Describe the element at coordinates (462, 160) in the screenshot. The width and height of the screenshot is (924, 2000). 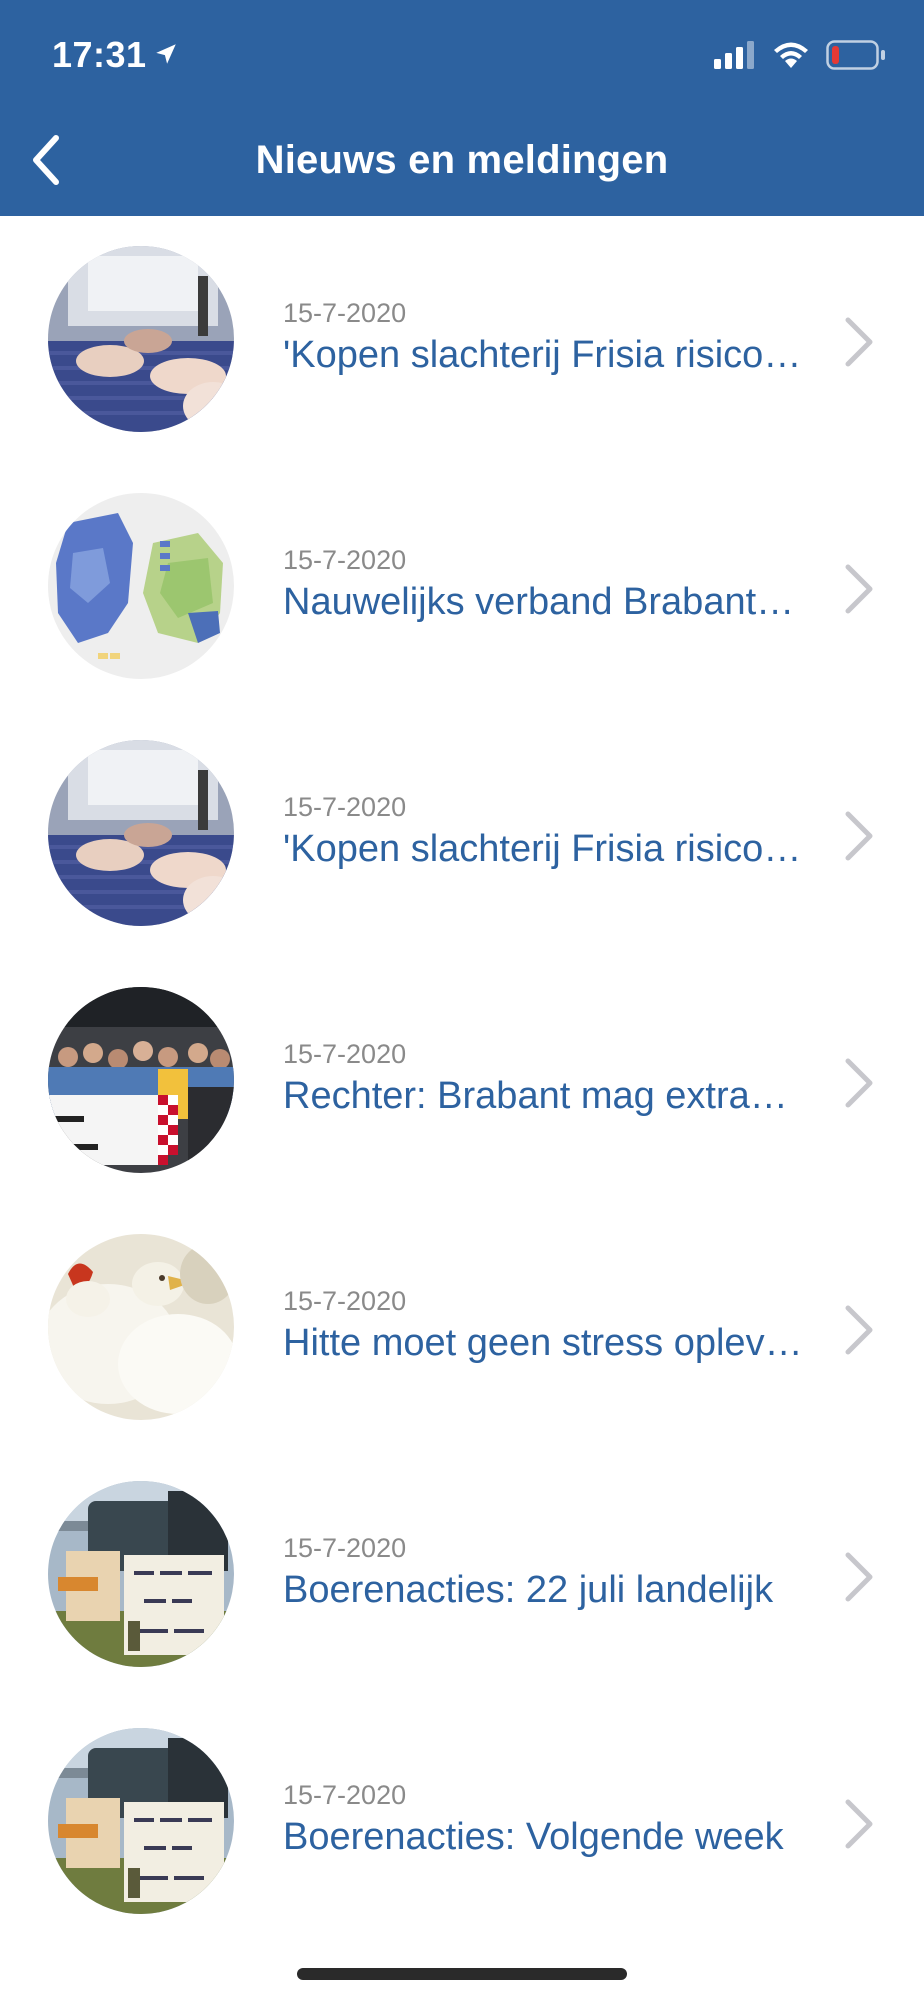
I see `page-title: Nieuws en meldingen` at that location.